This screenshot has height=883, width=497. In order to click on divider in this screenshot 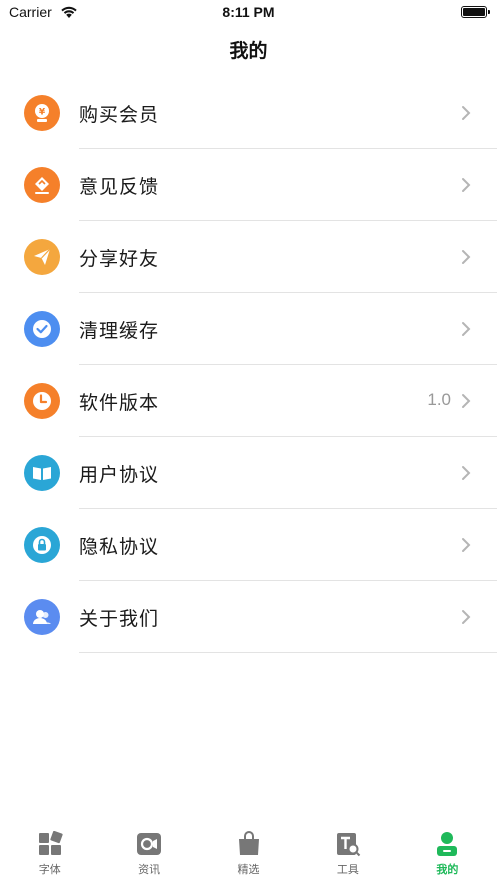, I will do `click(288, 652)`.